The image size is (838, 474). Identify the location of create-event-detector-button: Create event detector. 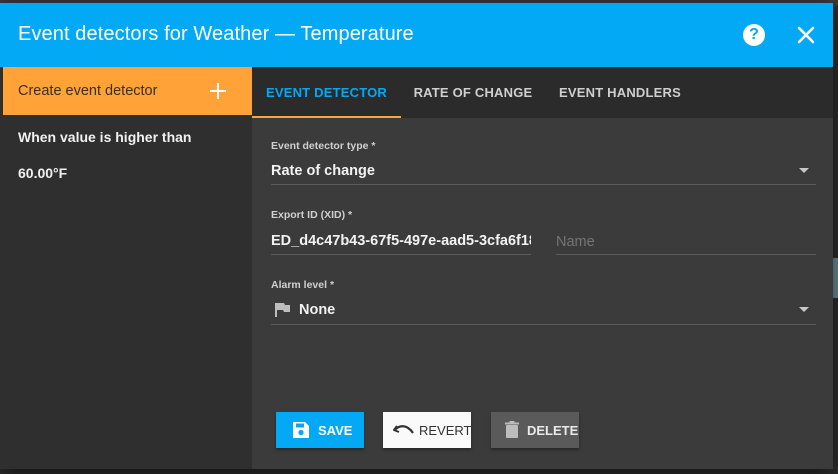
(127, 91).